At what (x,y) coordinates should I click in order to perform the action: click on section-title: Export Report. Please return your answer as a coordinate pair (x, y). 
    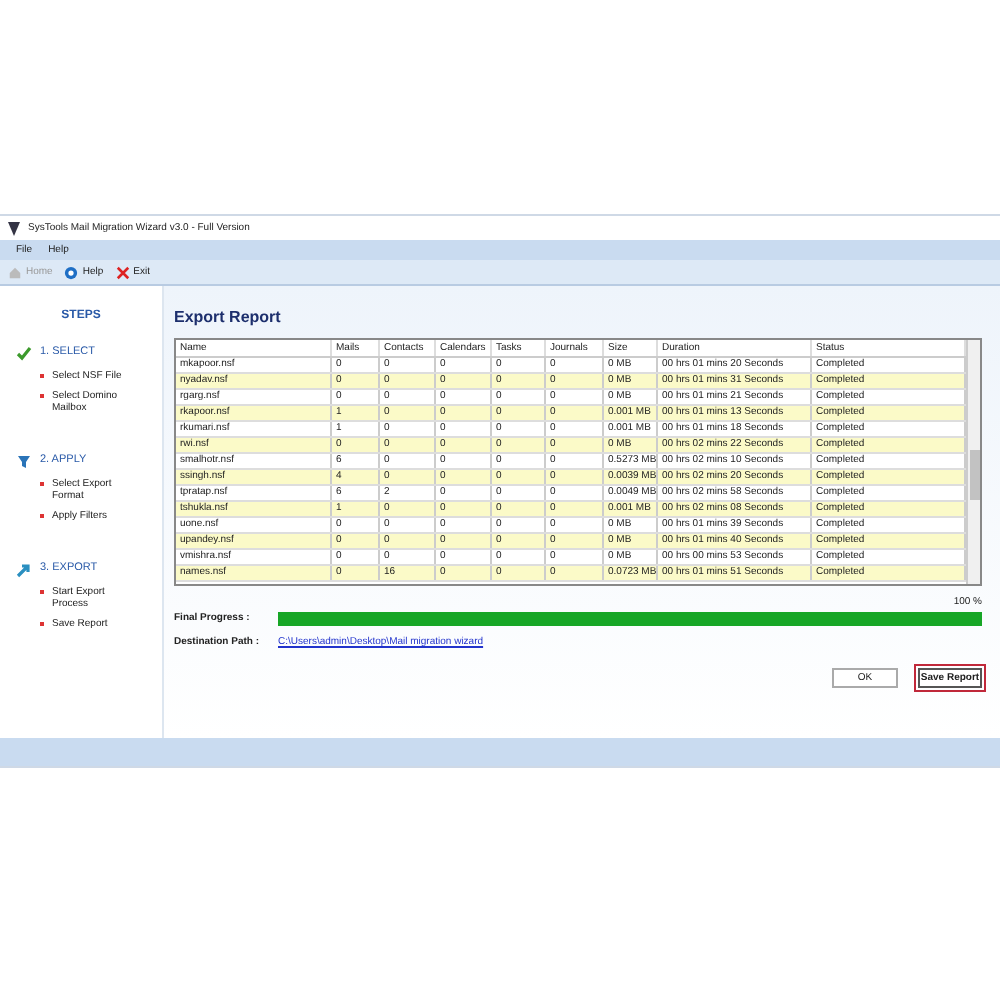
    Looking at the image, I should click on (228, 318).